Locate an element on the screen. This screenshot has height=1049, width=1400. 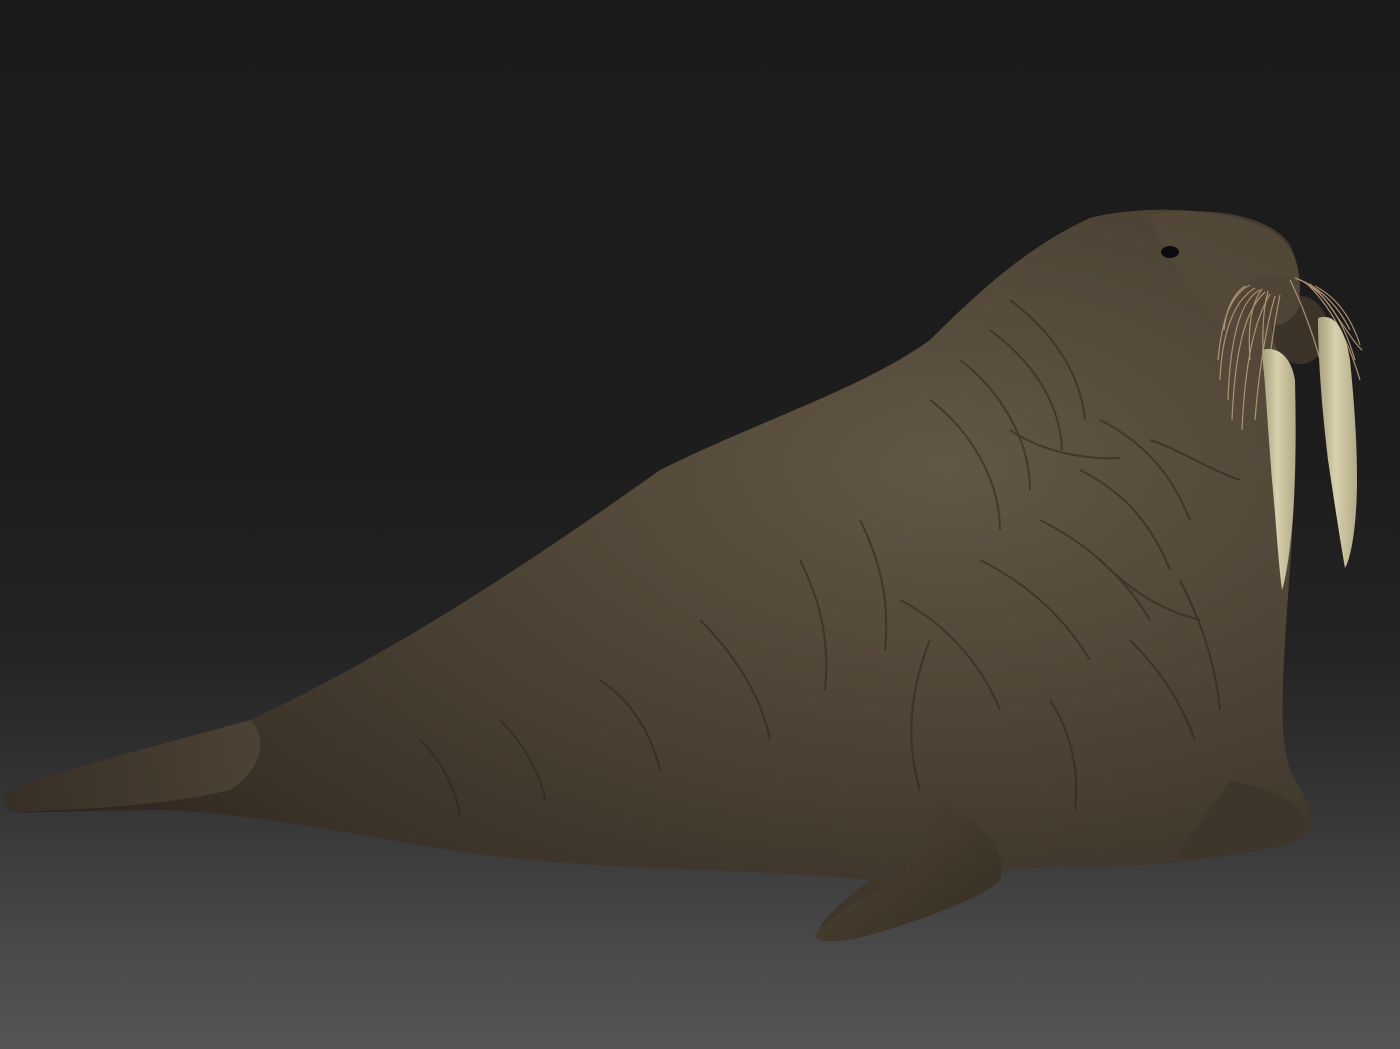
eye-icon is located at coordinates (1170, 252).